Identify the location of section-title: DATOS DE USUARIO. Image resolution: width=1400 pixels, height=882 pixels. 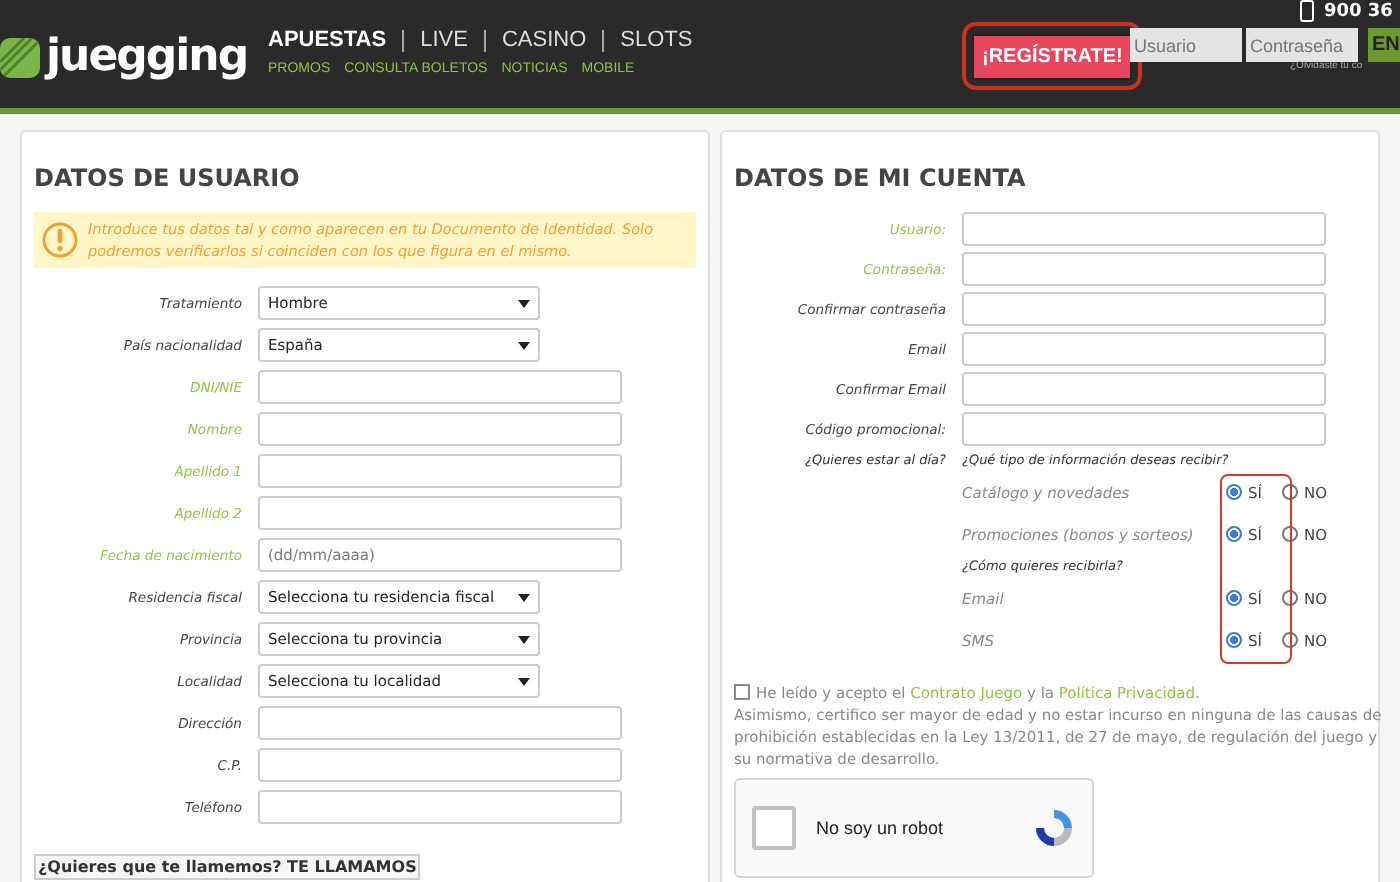
(168, 178).